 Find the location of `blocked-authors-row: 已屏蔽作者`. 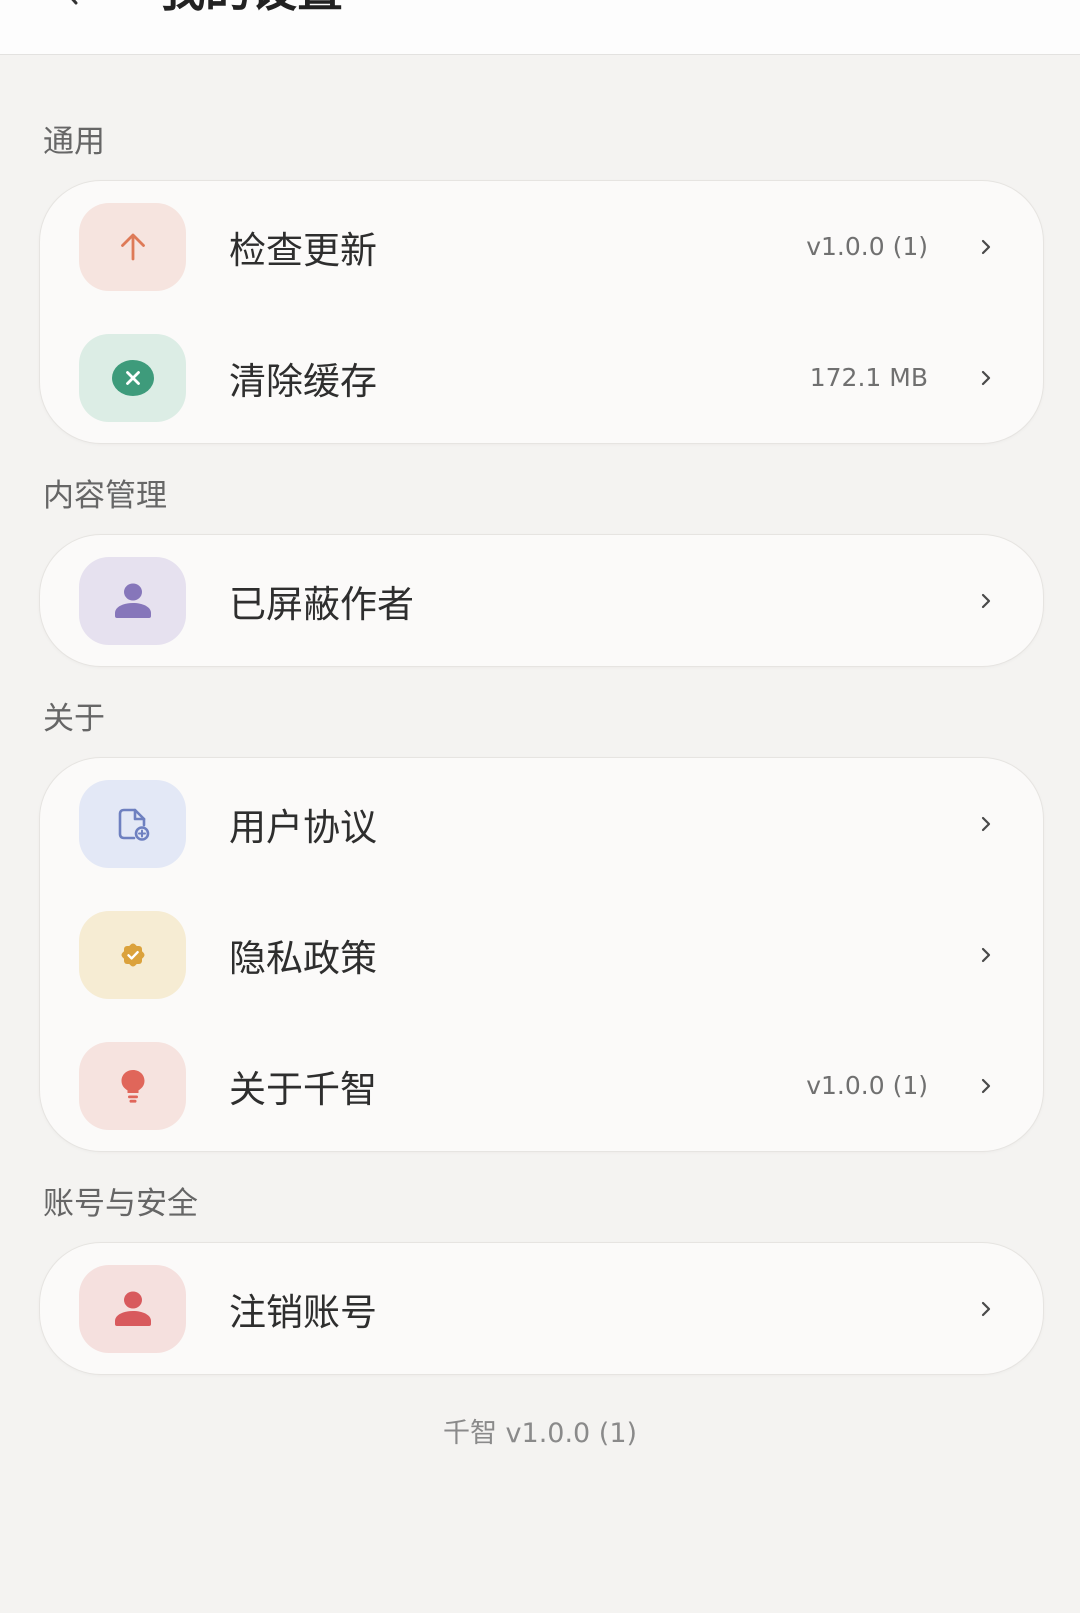

blocked-authors-row: 已屏蔽作者 is located at coordinates (541, 600).